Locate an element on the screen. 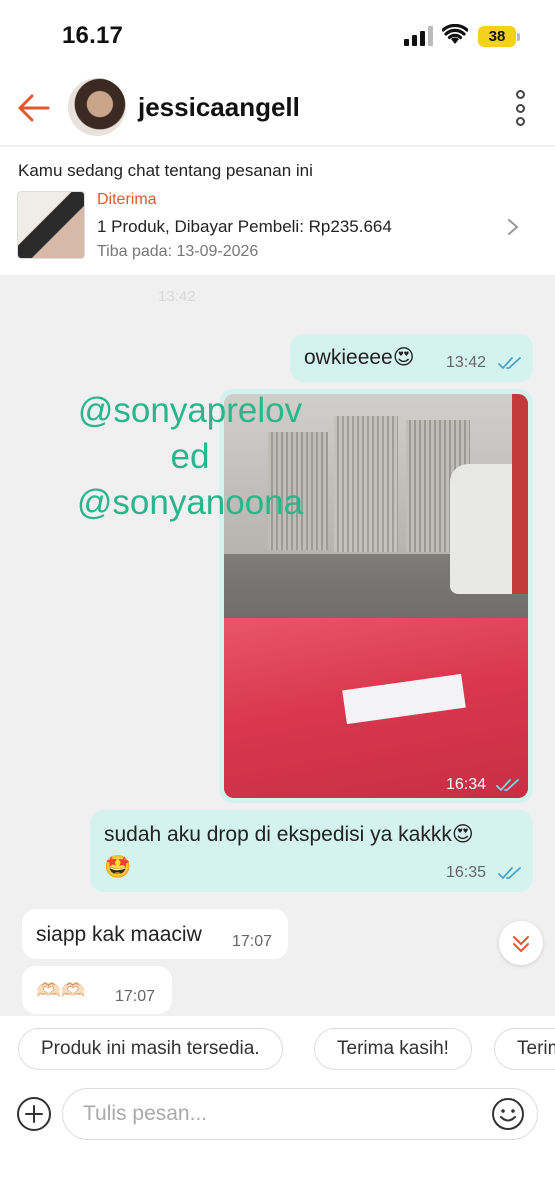  message-text: sudah aku drop di ekspedisi ya kakkk😍 is located at coordinates (289, 834).